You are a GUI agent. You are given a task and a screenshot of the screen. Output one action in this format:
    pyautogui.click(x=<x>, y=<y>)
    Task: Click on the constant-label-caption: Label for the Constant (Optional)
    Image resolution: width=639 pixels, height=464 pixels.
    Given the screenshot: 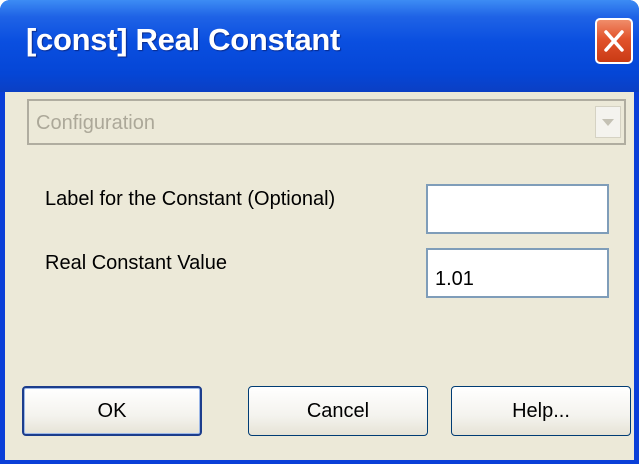 What is the action you would take?
    pyautogui.click(x=190, y=199)
    